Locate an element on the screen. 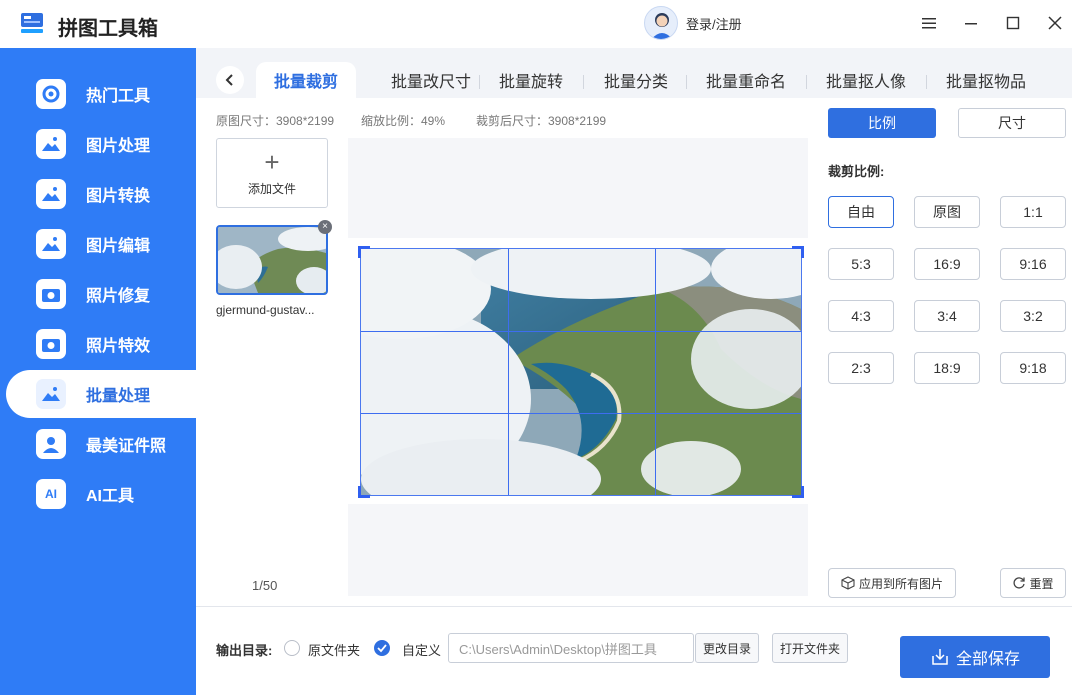  minimize-icon is located at coordinates (971, 23).